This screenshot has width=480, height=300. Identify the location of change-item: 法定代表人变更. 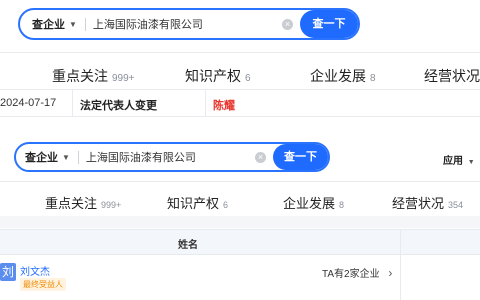
(118, 106).